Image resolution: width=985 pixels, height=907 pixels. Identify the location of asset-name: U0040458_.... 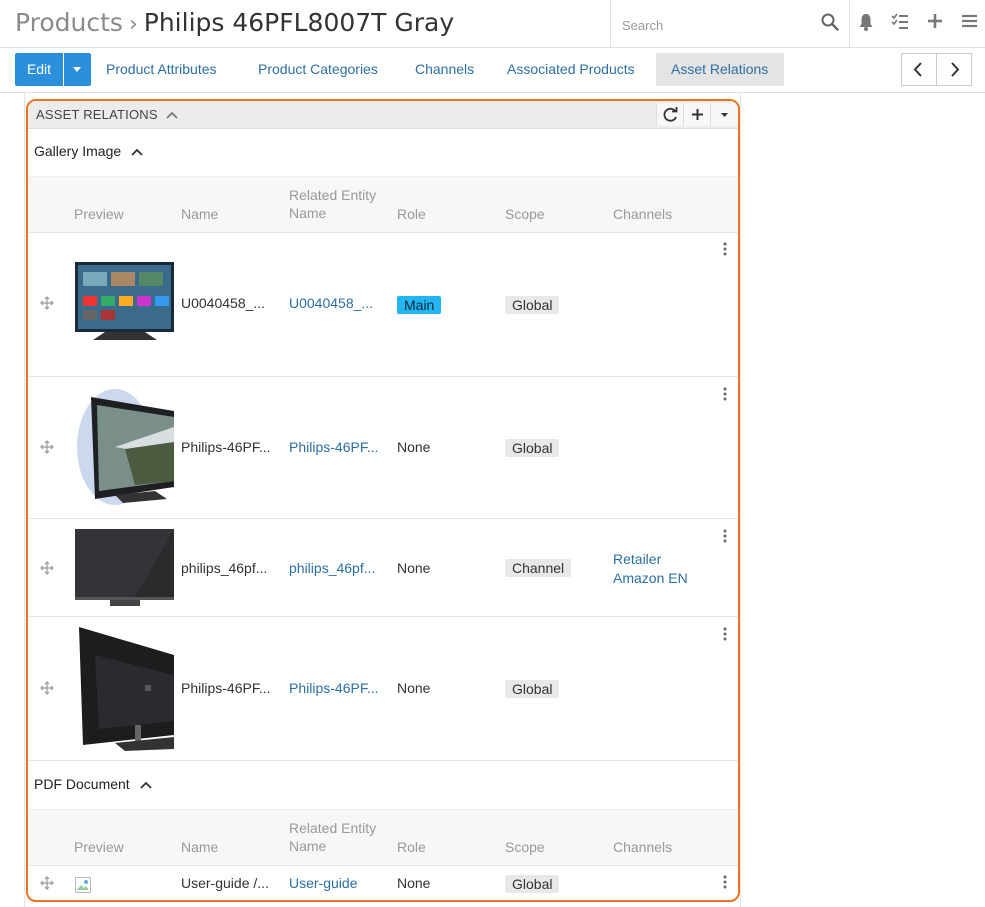
(223, 303).